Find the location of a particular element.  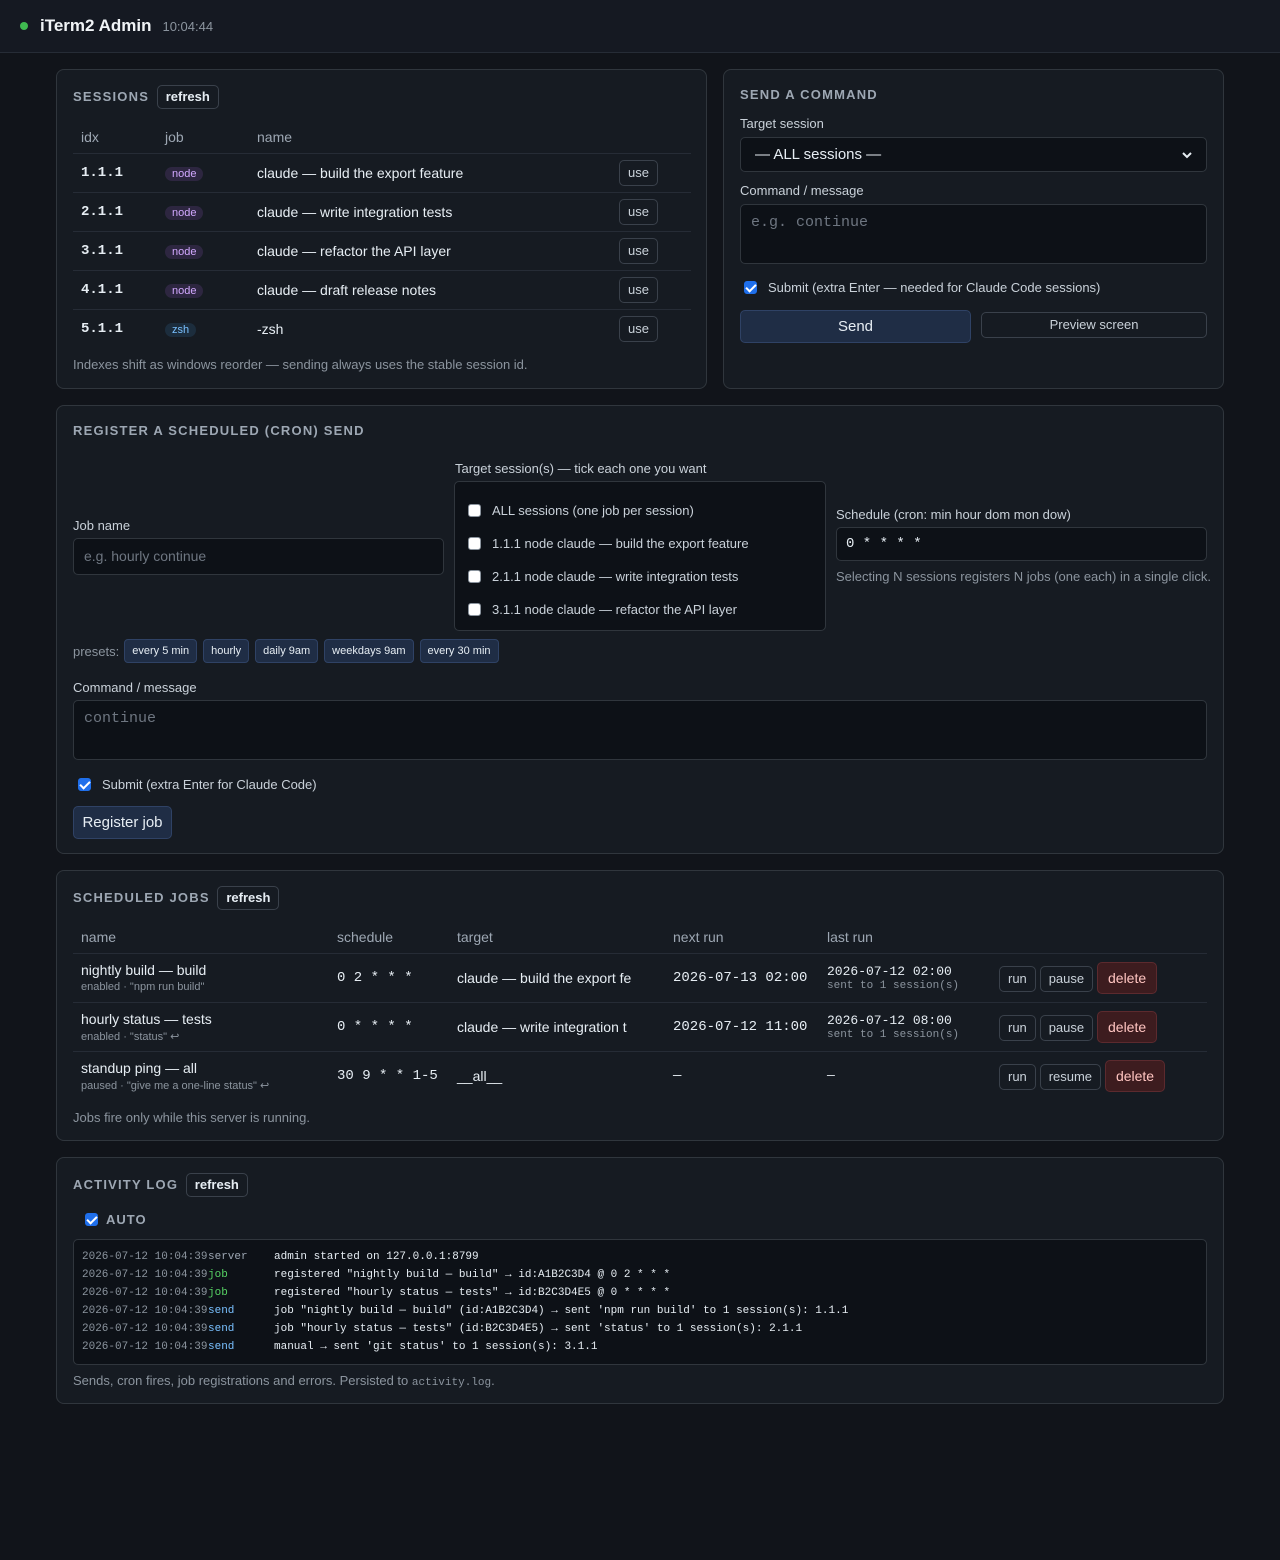

log-title: ACTIVITY LOG is located at coordinates (126, 1184).